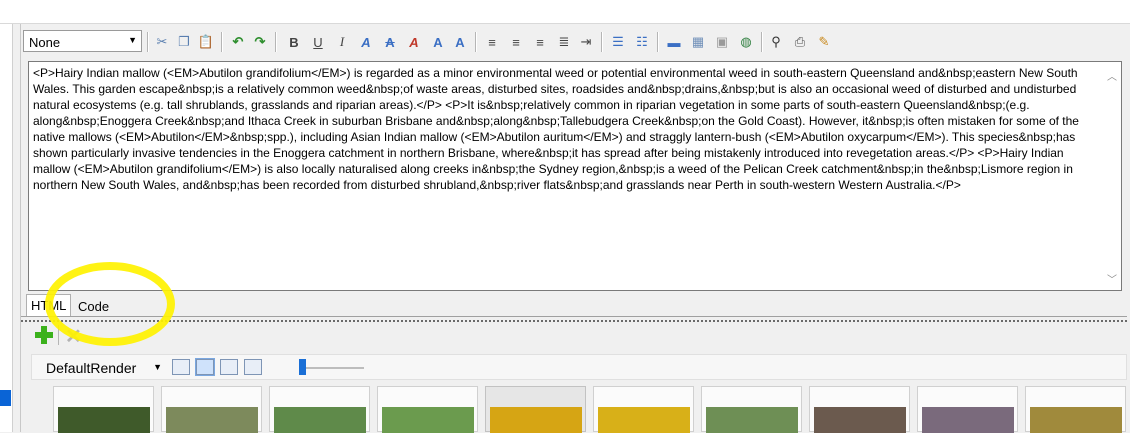 The width and height of the screenshot is (1130, 433). What do you see at coordinates (205, 367) in the screenshot?
I see `view-thumbnails-icon` at bounding box center [205, 367].